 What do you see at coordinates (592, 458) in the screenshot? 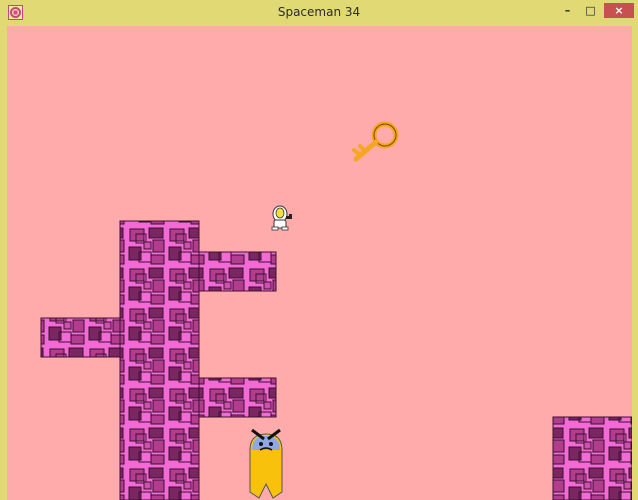
I see `brick-block-corner` at bounding box center [592, 458].